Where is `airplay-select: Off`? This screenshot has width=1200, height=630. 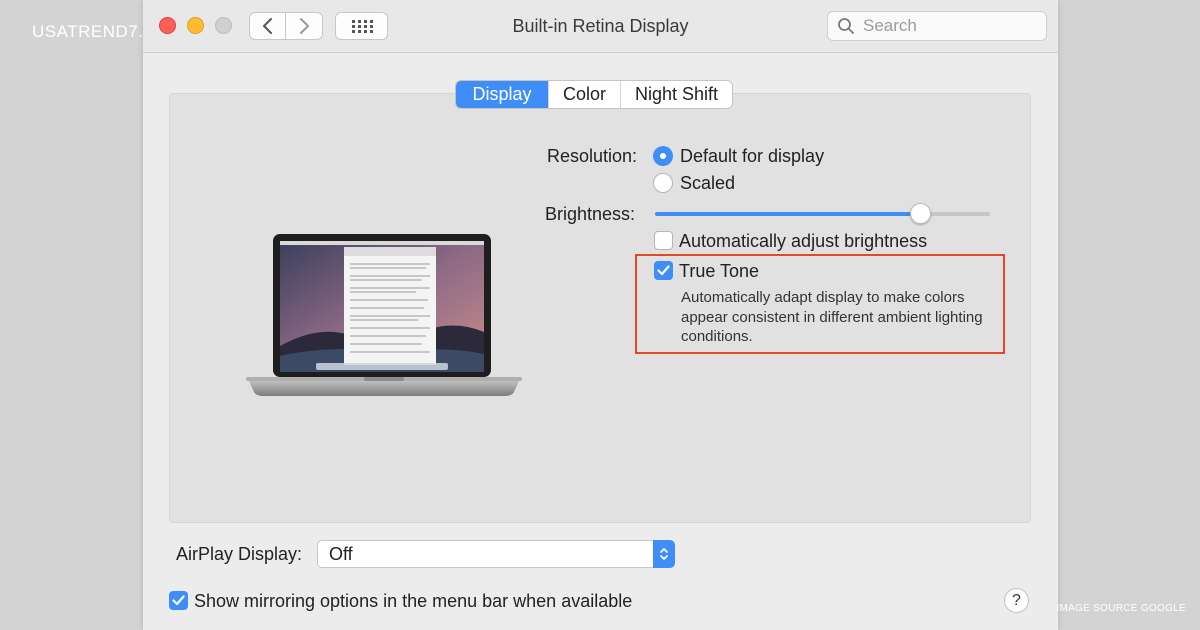
airplay-select: Off is located at coordinates (496, 554).